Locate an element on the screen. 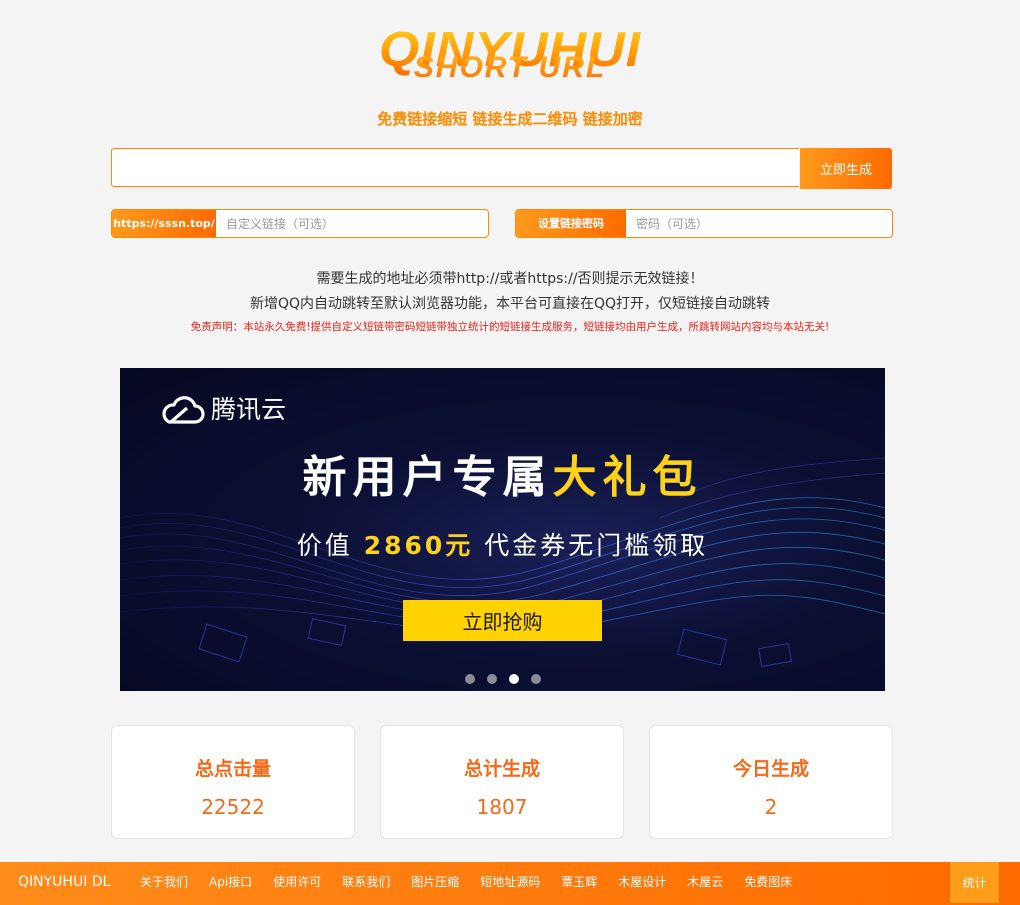  footer-link-image-compress: 图片压缩 is located at coordinates (435, 882).